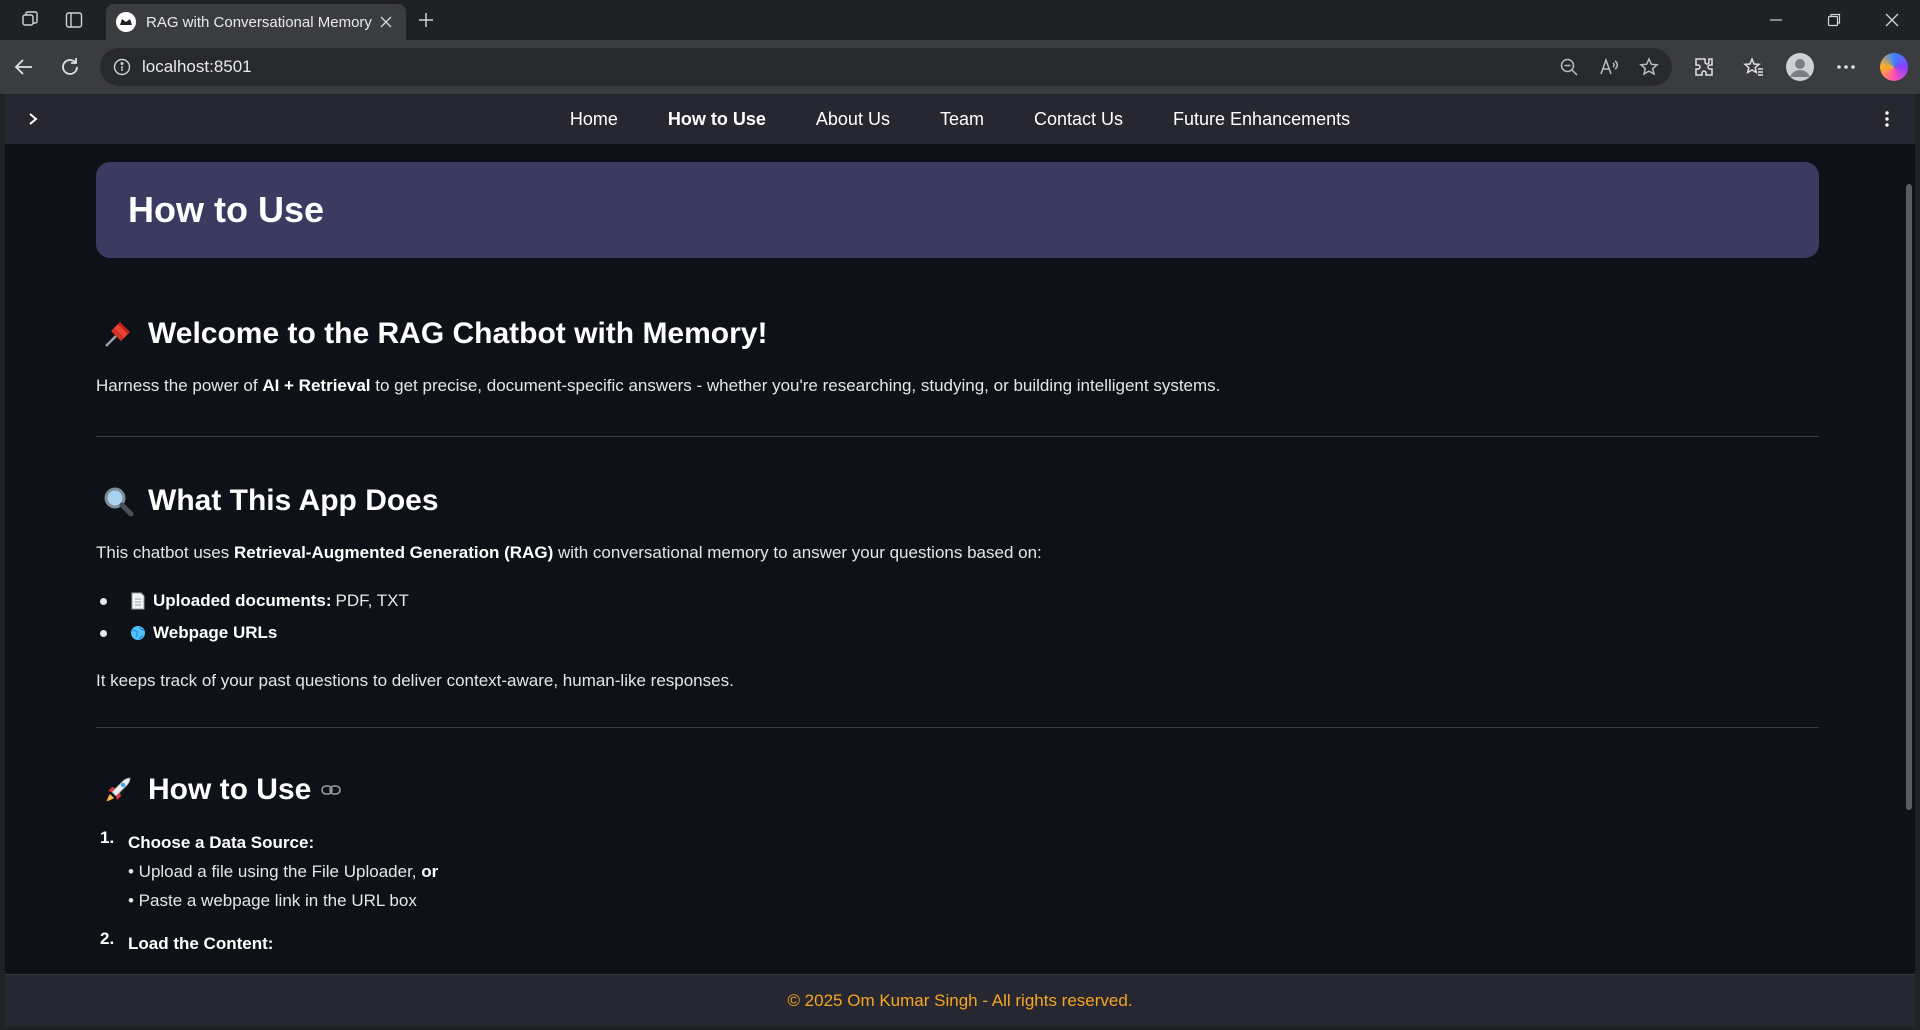  I want to click on page-title: How to Use, so click(226, 209).